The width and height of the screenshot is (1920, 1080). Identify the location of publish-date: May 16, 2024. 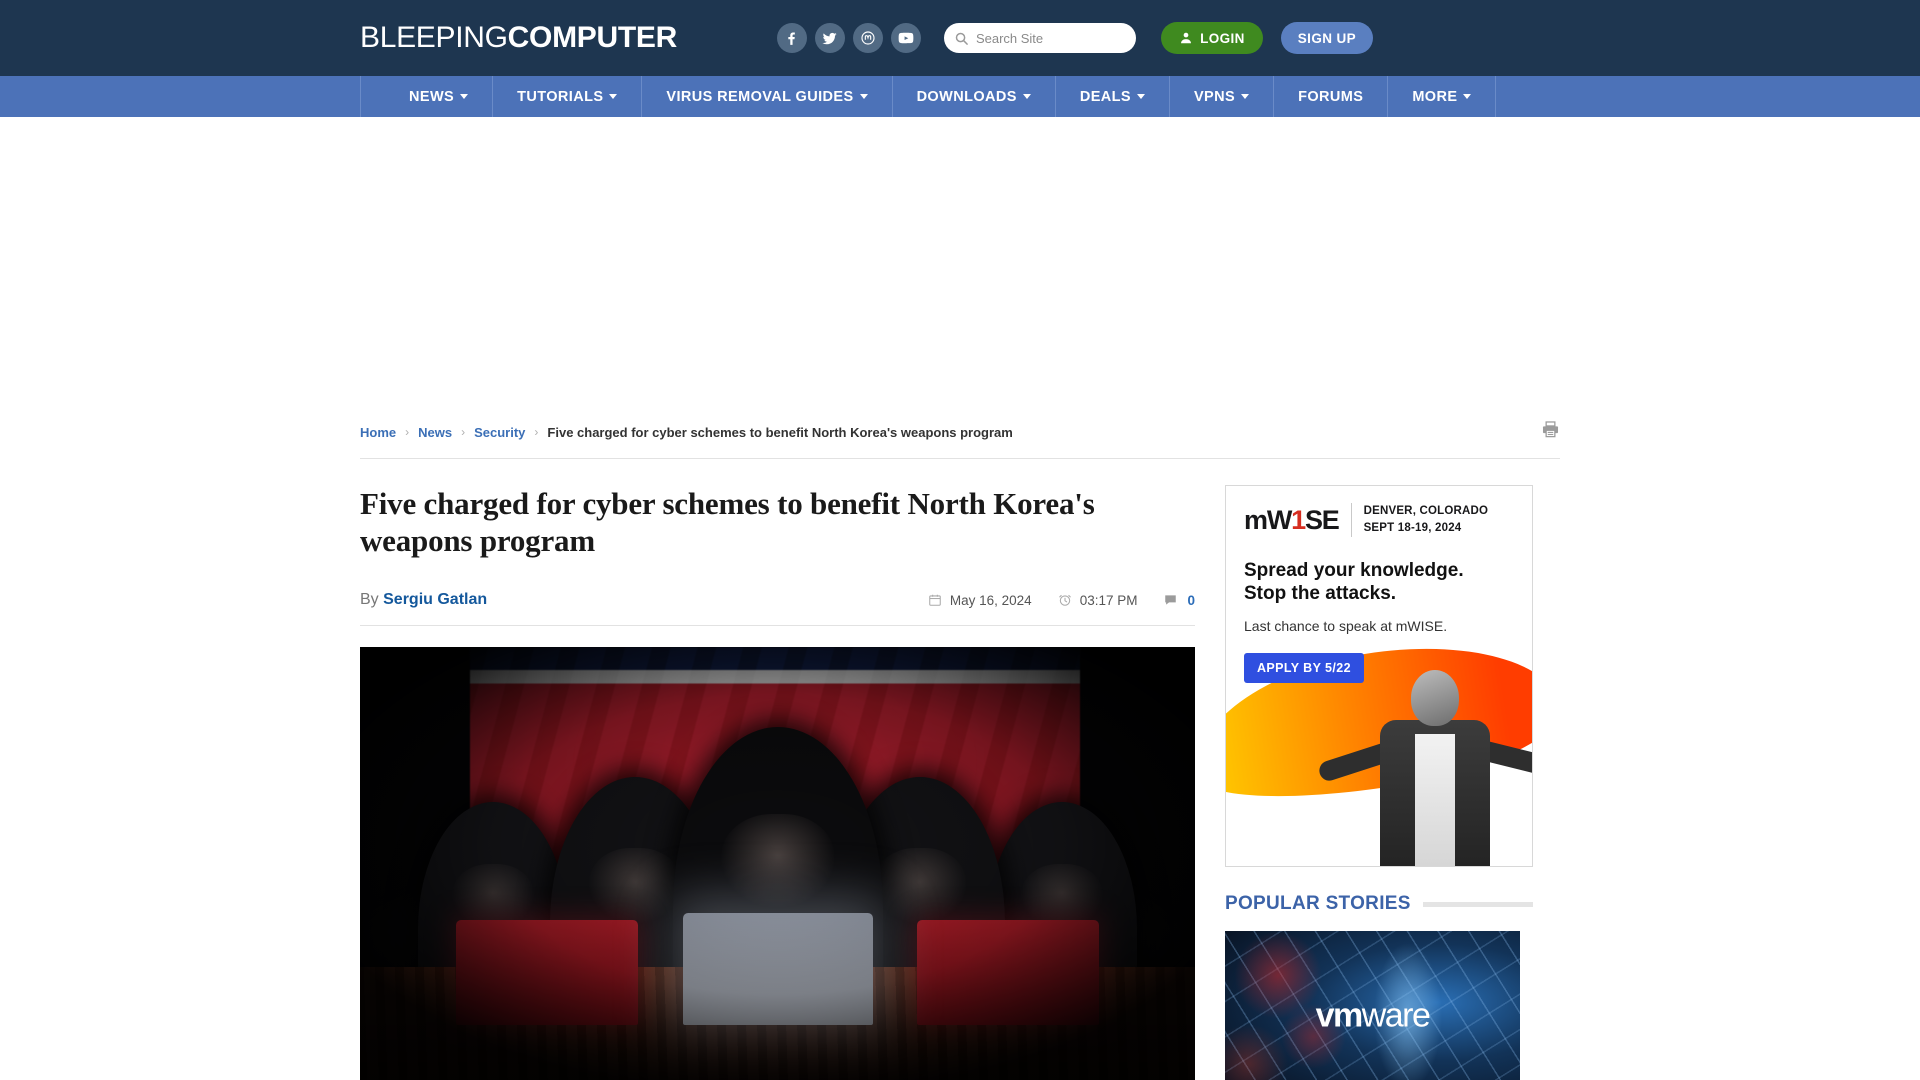
(980, 600).